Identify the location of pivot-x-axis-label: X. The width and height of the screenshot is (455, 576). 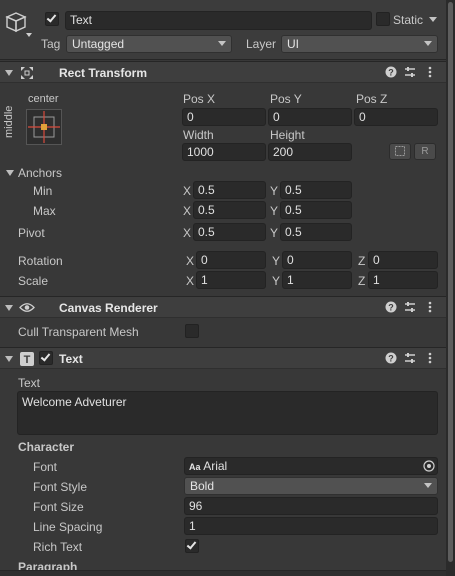
(187, 233).